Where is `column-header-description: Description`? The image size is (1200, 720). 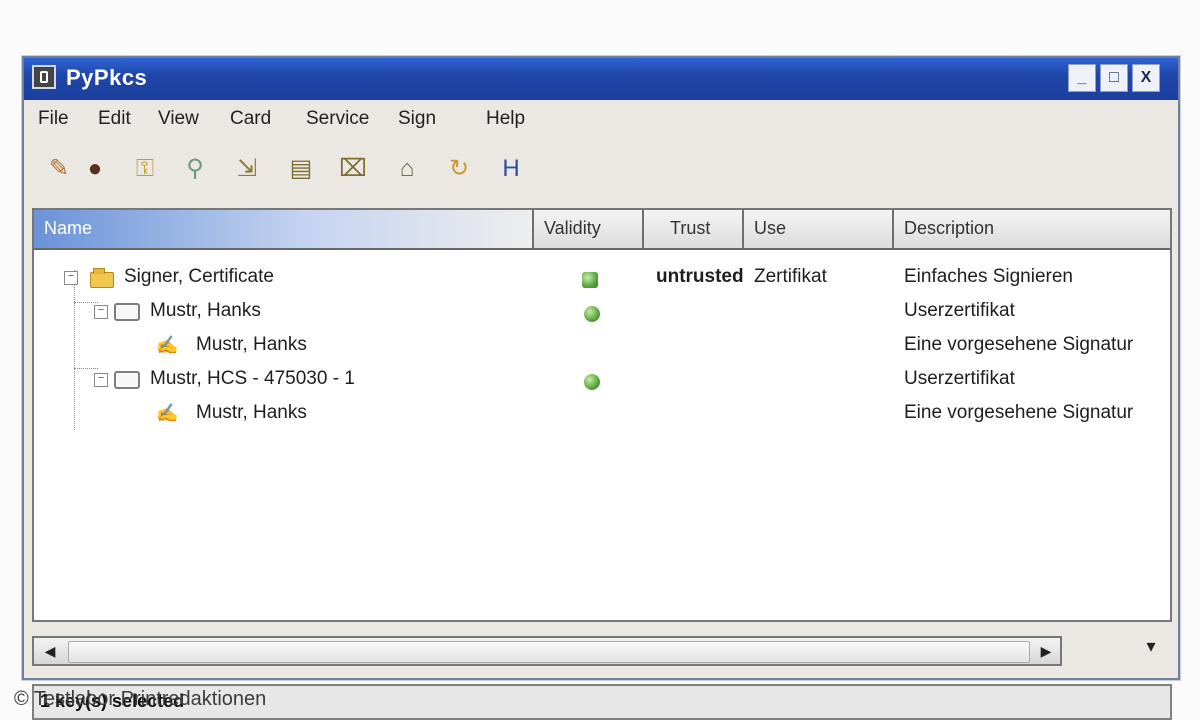 column-header-description: Description is located at coordinates (1032, 229).